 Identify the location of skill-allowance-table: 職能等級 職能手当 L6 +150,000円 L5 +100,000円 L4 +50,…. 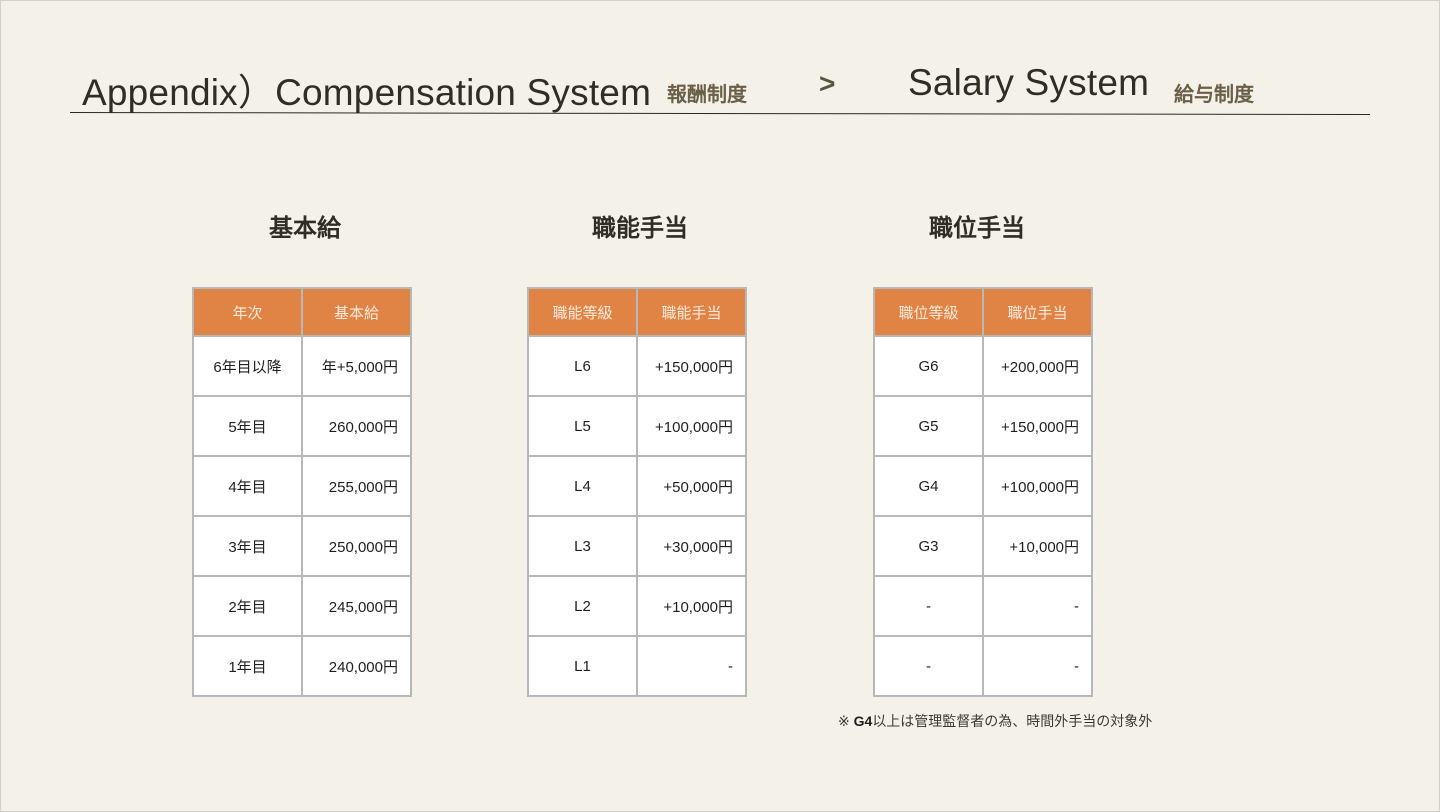
(637, 492).